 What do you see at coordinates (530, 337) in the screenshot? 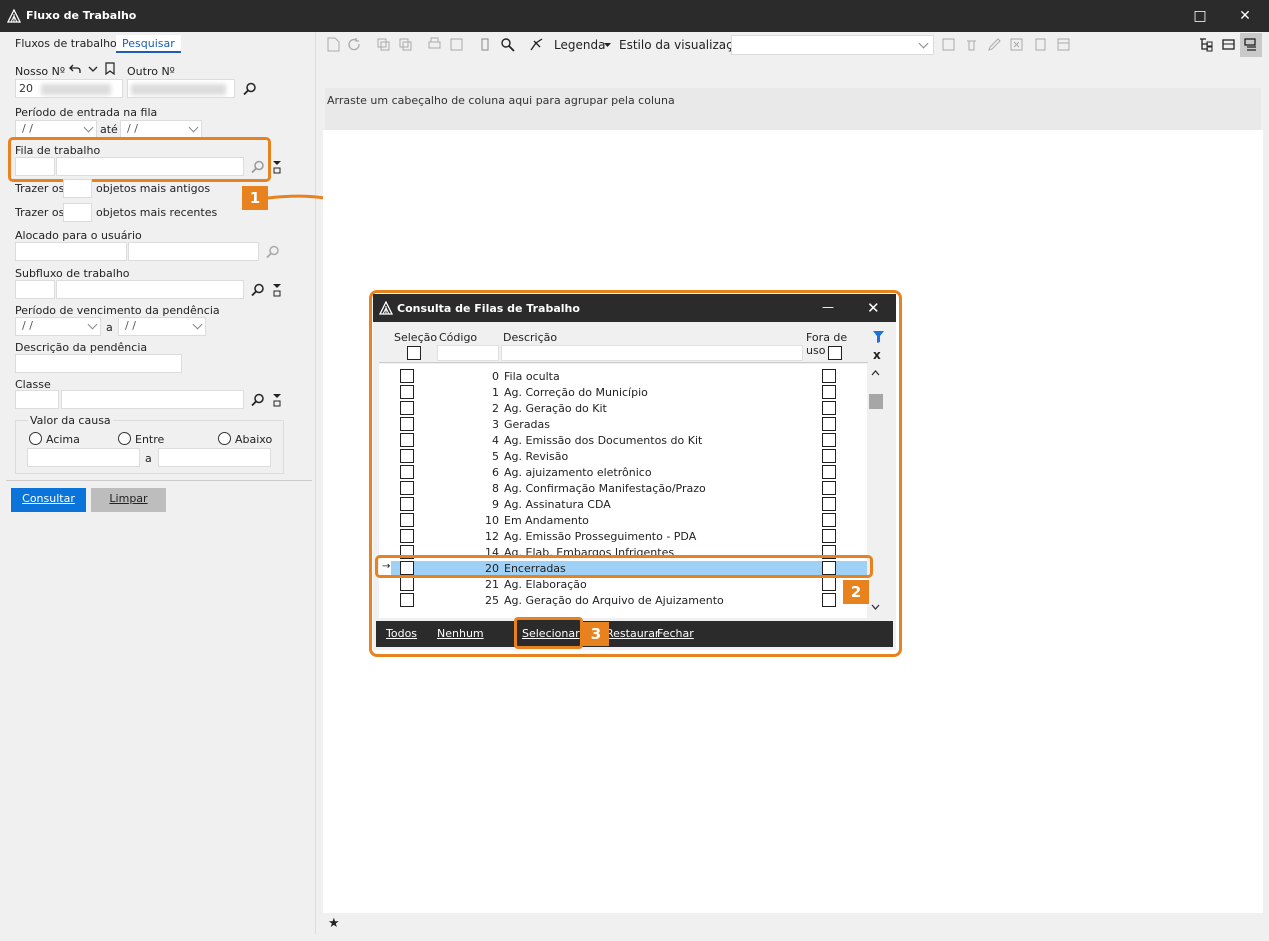
I see `col-descricao: Descrição` at bounding box center [530, 337].